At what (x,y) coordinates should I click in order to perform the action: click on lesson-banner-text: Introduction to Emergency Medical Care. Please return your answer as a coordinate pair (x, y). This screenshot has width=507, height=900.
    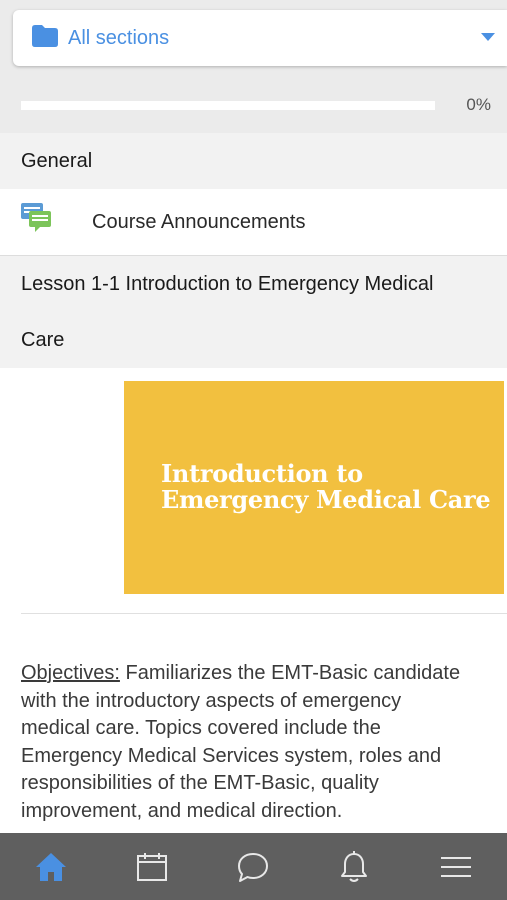
    Looking at the image, I should click on (326, 486).